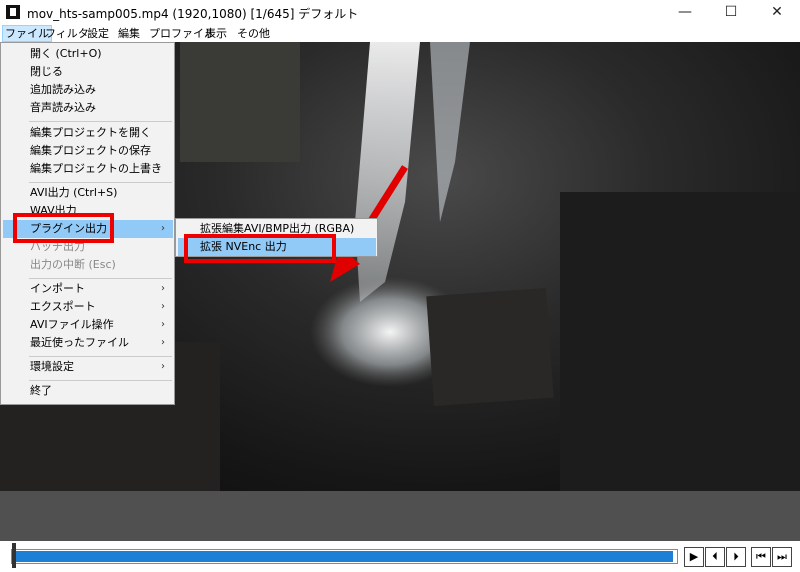 This screenshot has height=572, width=800. Describe the element at coordinates (88, 90) in the screenshot. I see `menu-item-append-load: 追加読み込み` at that location.